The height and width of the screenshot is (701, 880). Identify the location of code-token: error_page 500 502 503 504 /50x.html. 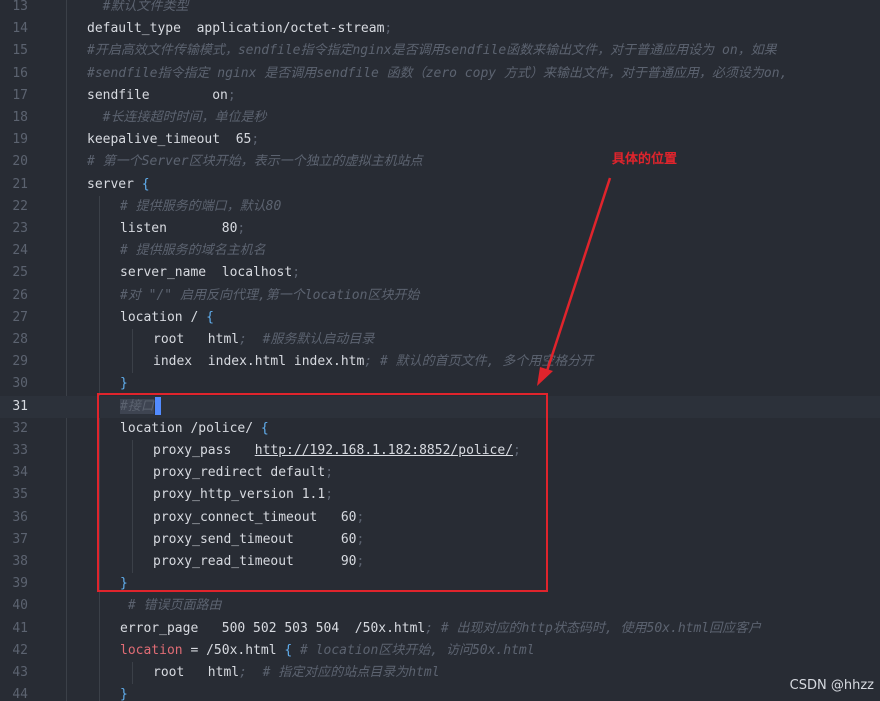
(273, 628).